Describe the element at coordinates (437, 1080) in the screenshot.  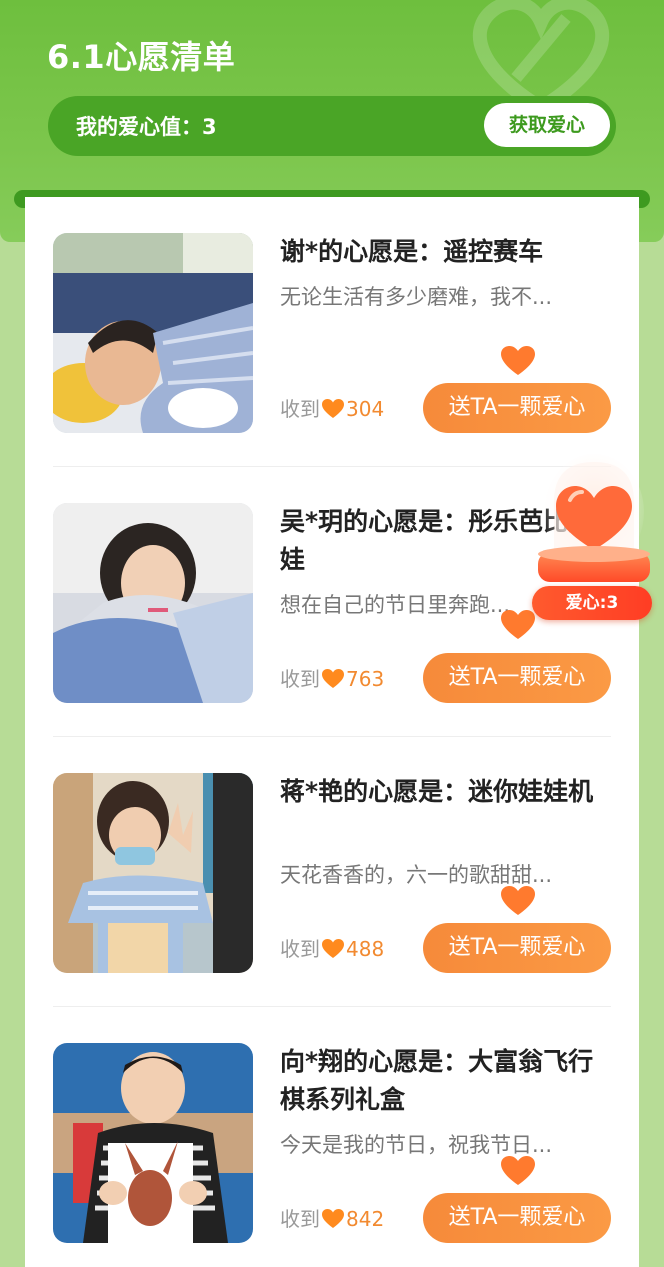
I see `wish-title: 向*翔的心愿是：大富翁飞行棋系列礼盒` at that location.